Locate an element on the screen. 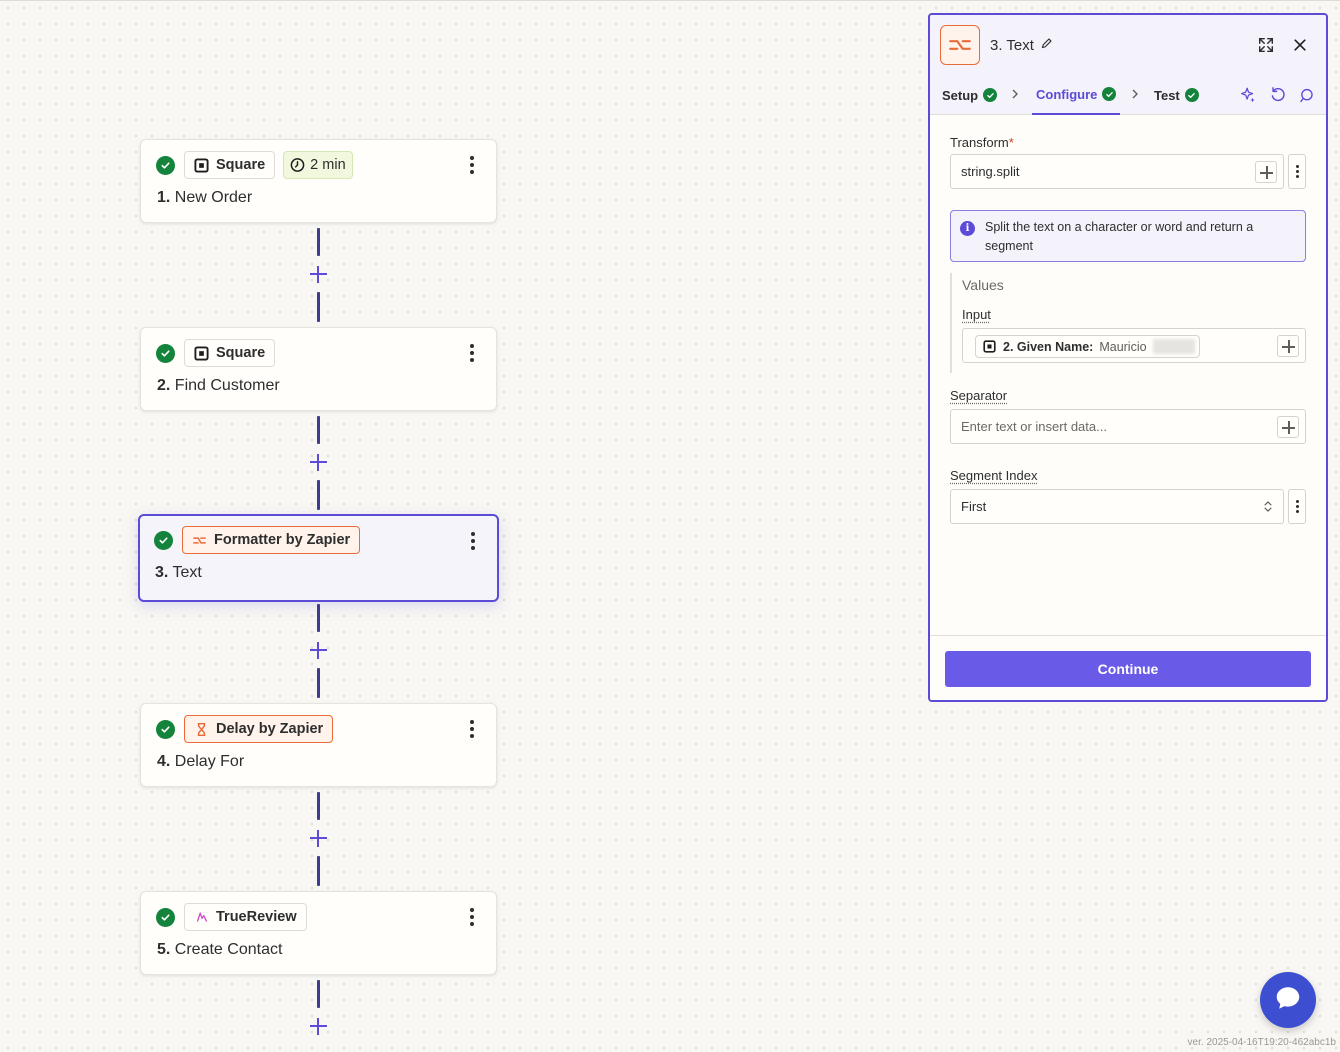 The width and height of the screenshot is (1340, 1052). values-heading: Values is located at coordinates (983, 285).